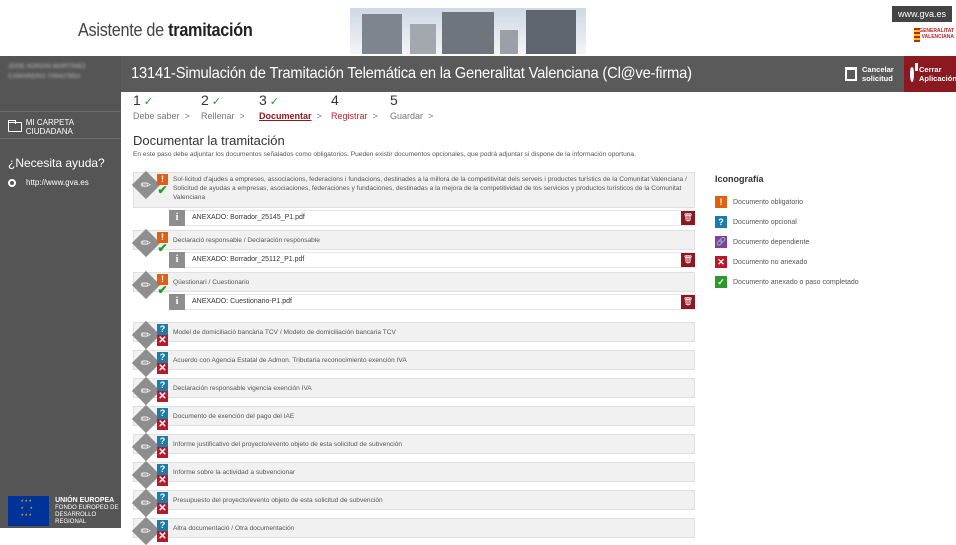  Describe the element at coordinates (721, 202) in the screenshot. I see `exclamation-icon: !` at that location.